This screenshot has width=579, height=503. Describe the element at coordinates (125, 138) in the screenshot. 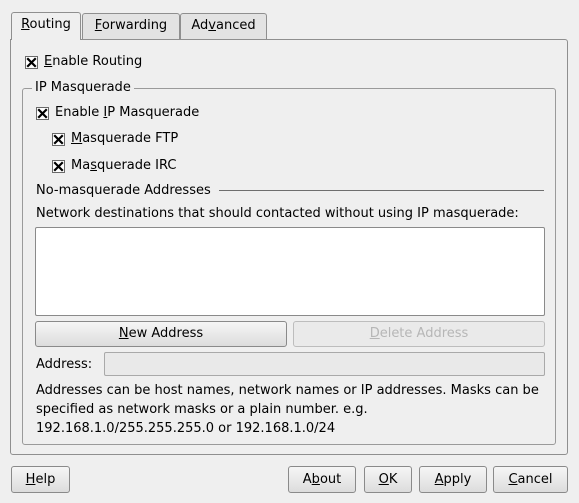

I see `masquerade-ftp-label: Masquerade FTP` at that location.